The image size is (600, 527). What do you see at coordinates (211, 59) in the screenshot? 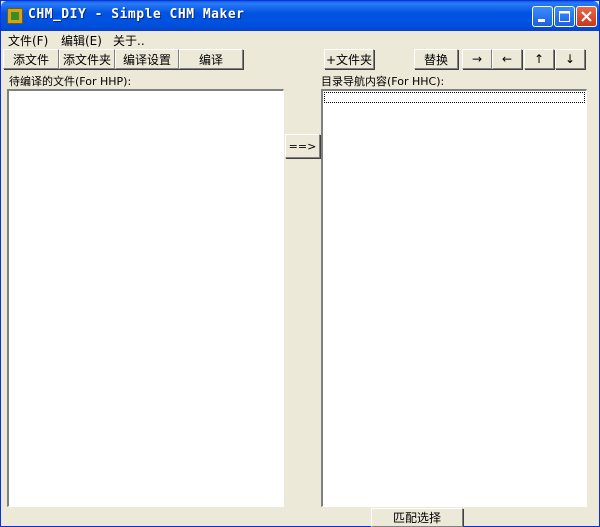
I see `compile-button: 编译` at bounding box center [211, 59].